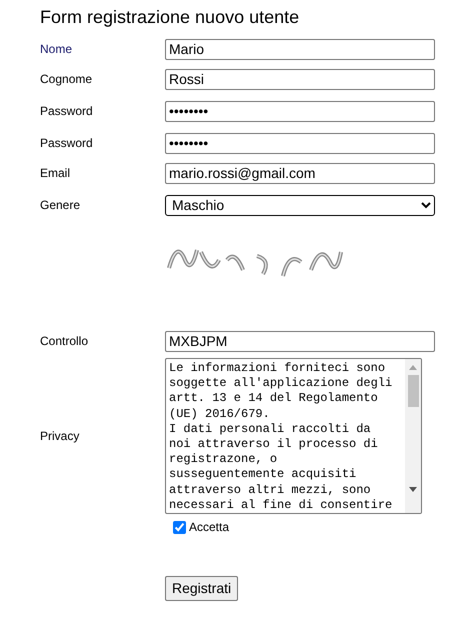  I want to click on field-label: Email, so click(56, 173).